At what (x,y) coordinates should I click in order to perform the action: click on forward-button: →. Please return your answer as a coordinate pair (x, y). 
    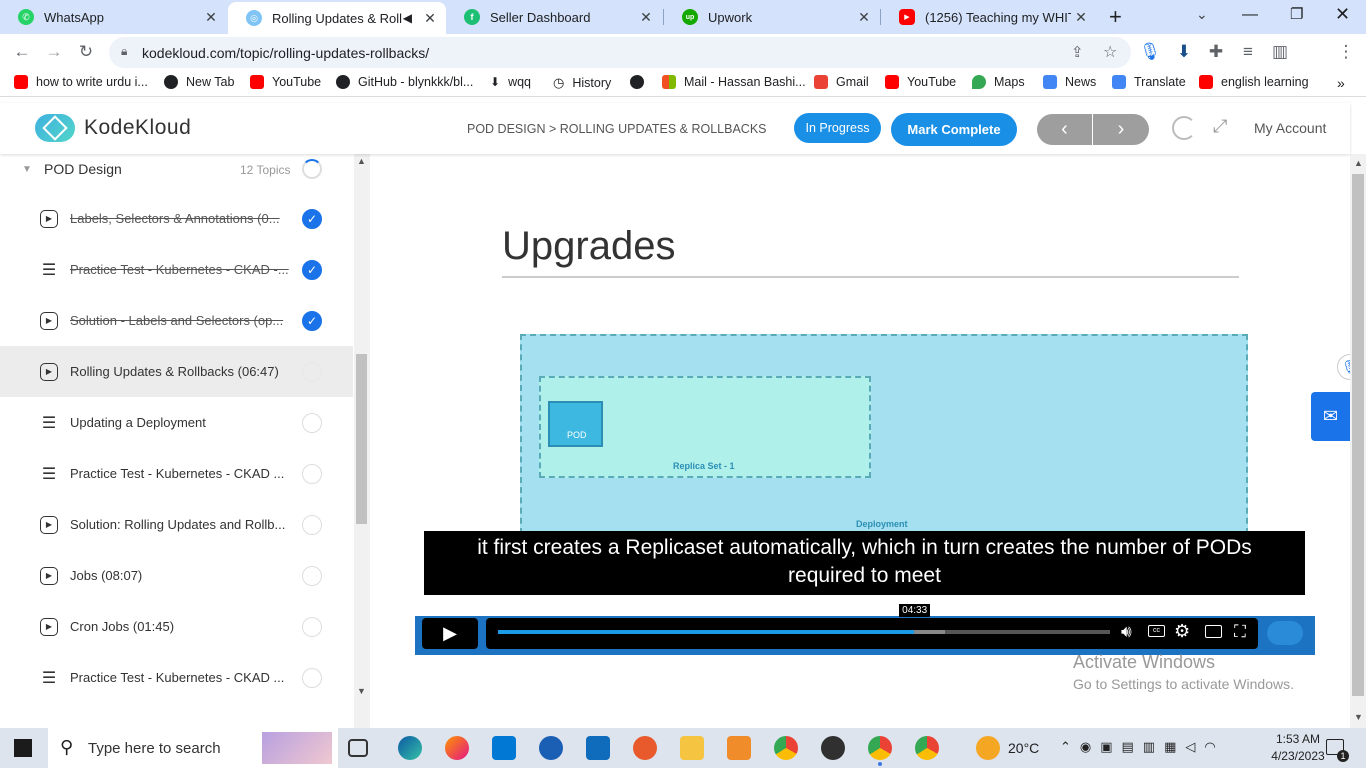
    Looking at the image, I should click on (54, 52).